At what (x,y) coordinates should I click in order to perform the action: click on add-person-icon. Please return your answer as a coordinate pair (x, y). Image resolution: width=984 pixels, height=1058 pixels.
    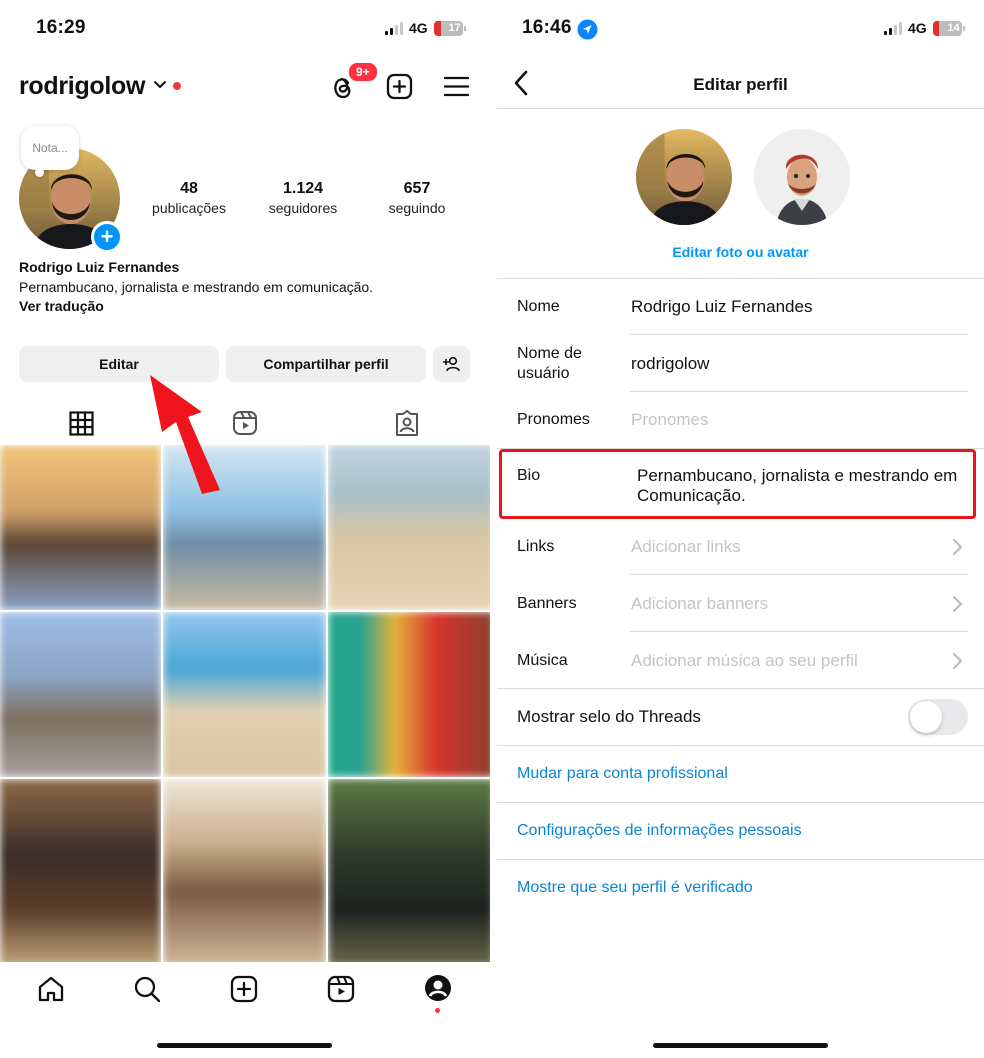
    Looking at the image, I should click on (451, 364).